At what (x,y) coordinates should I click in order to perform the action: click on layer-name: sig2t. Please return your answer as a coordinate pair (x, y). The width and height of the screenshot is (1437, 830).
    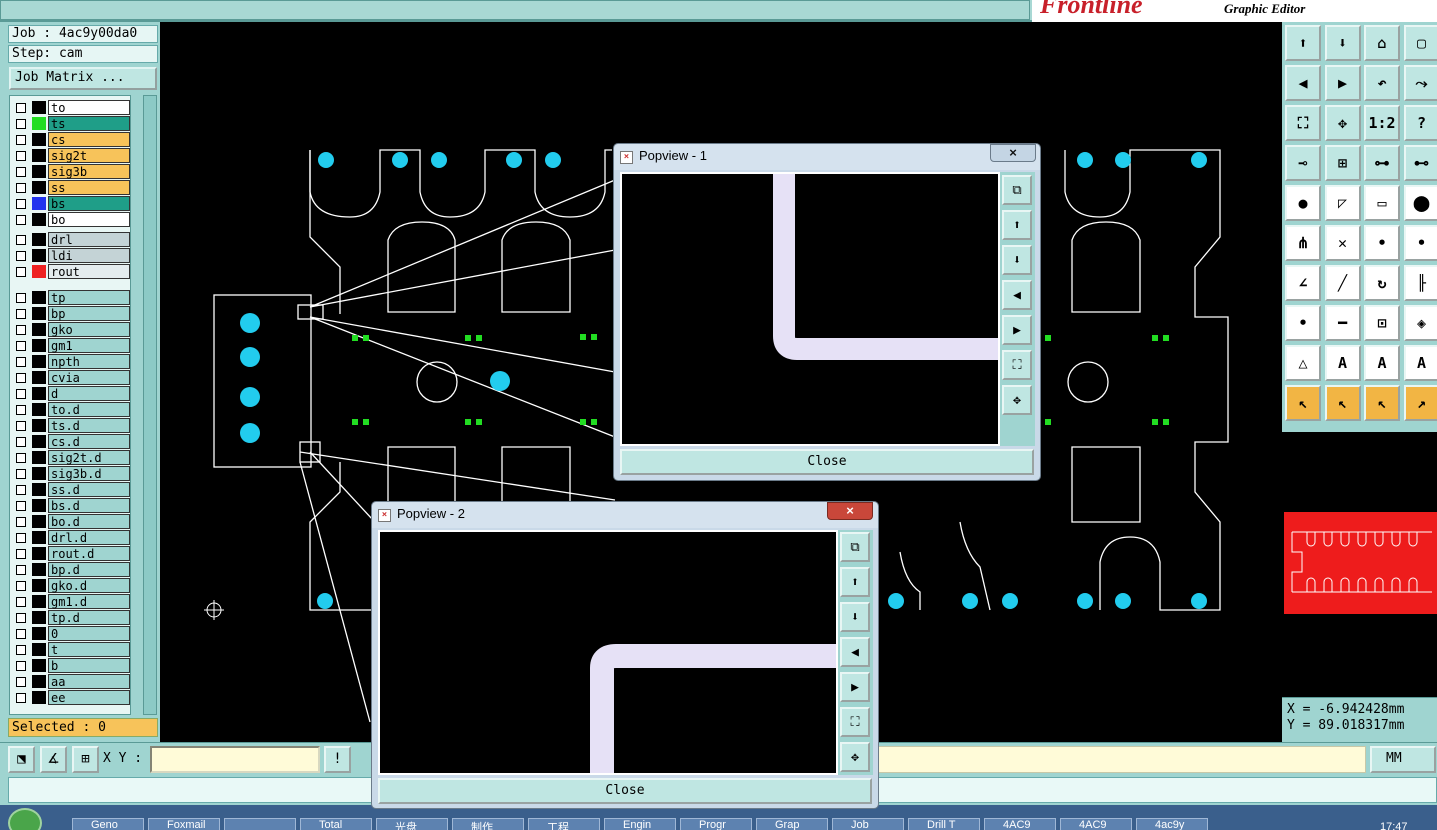
    Looking at the image, I should click on (89, 155).